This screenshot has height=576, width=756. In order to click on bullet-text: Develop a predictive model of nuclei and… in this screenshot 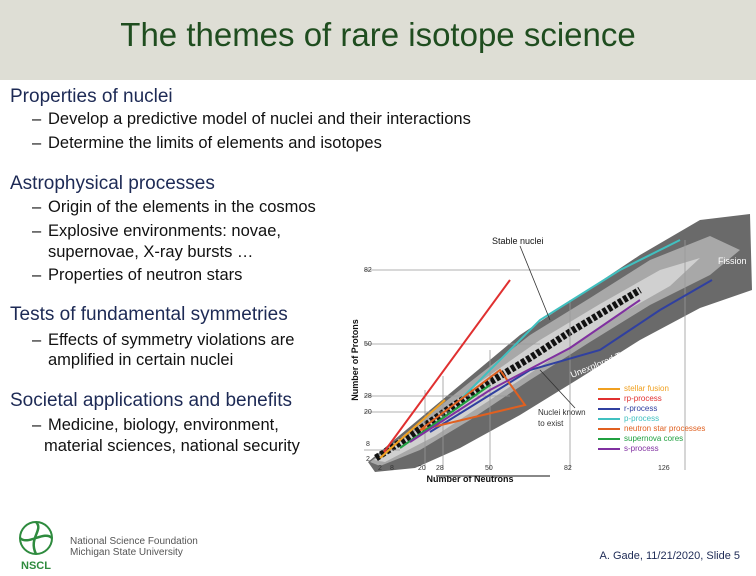, I will do `click(259, 119)`.